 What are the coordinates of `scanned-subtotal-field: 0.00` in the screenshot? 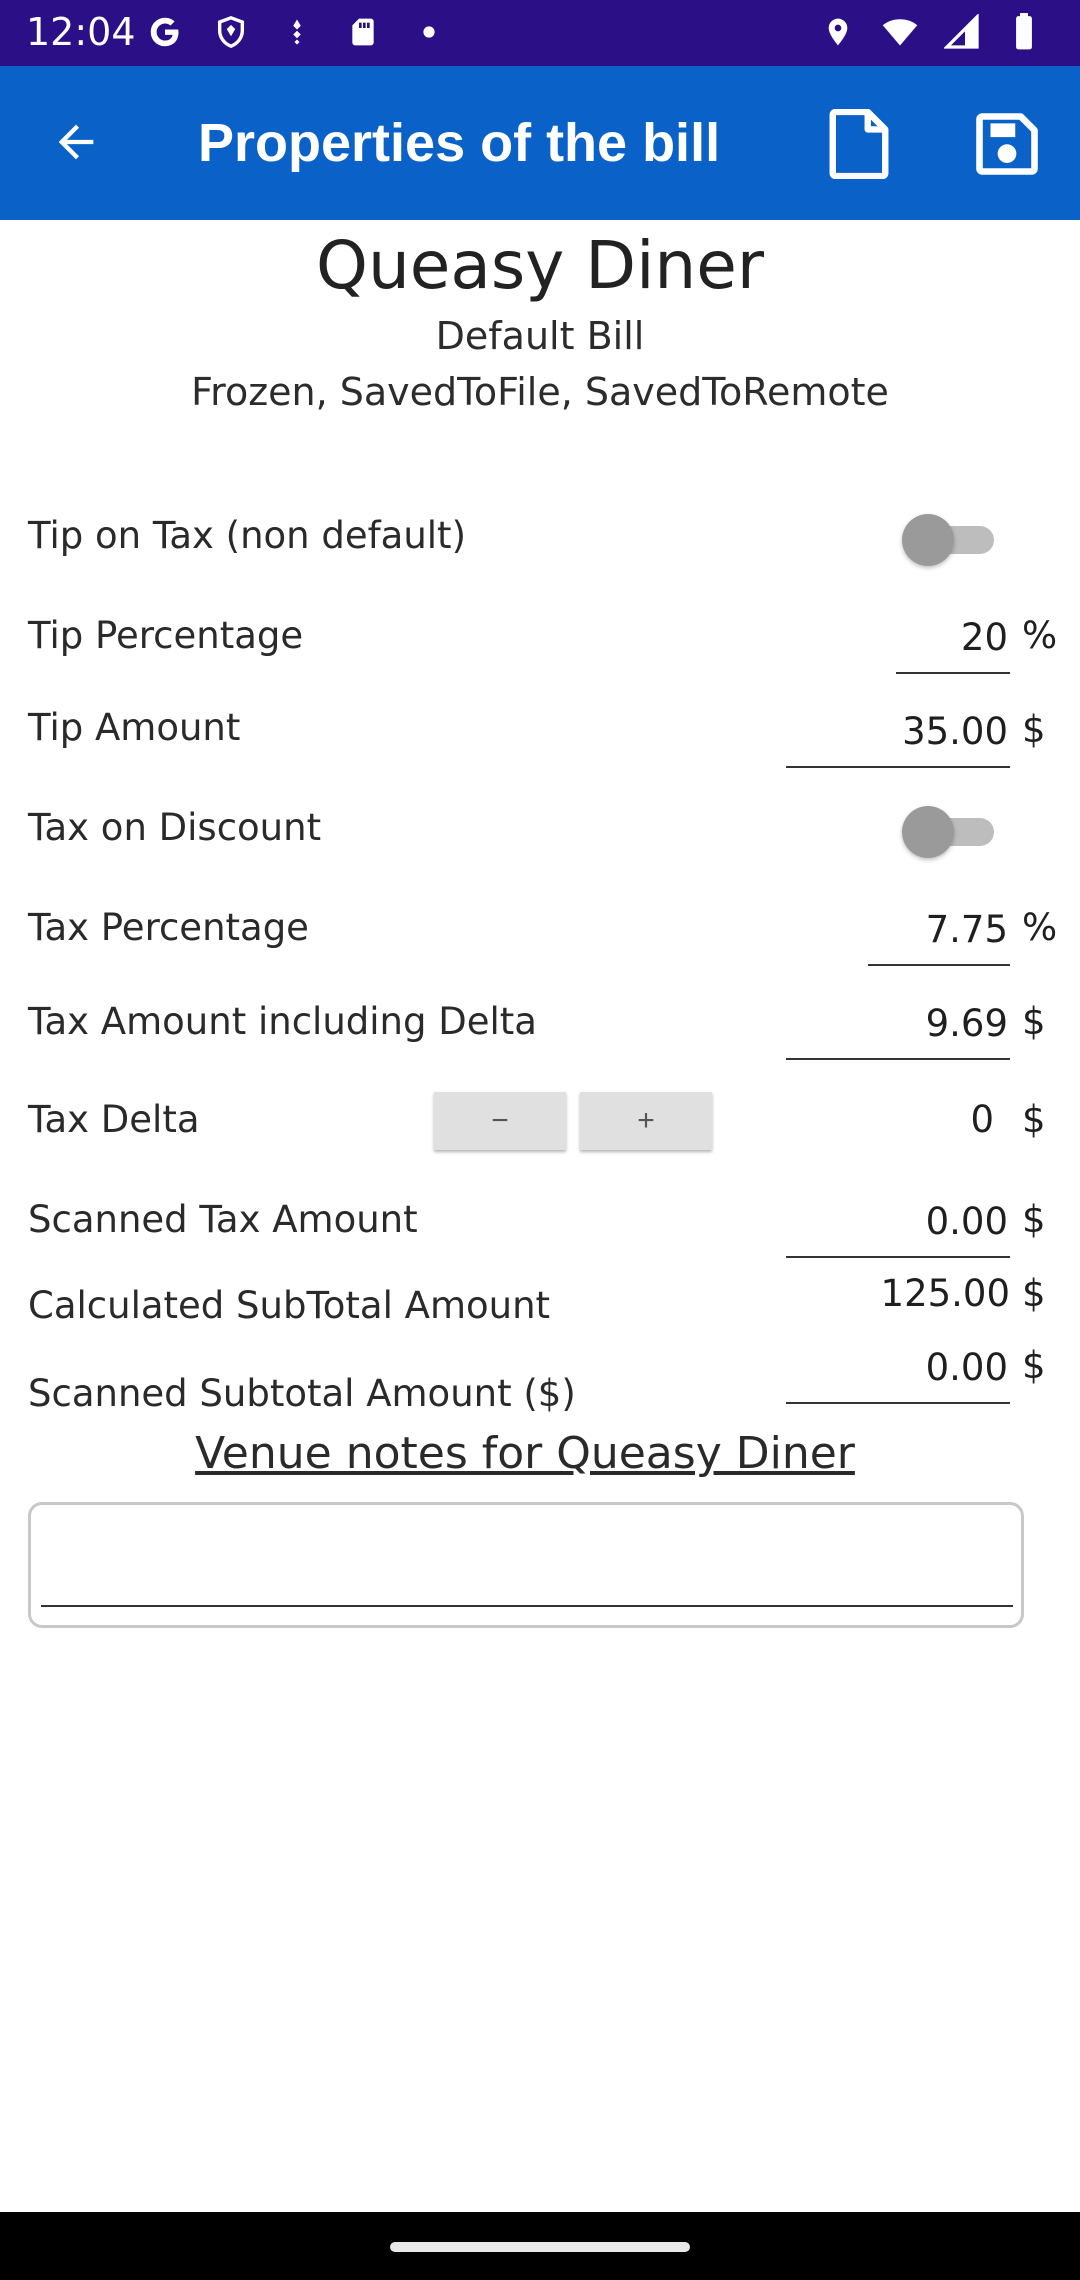 It's located at (898, 1372).